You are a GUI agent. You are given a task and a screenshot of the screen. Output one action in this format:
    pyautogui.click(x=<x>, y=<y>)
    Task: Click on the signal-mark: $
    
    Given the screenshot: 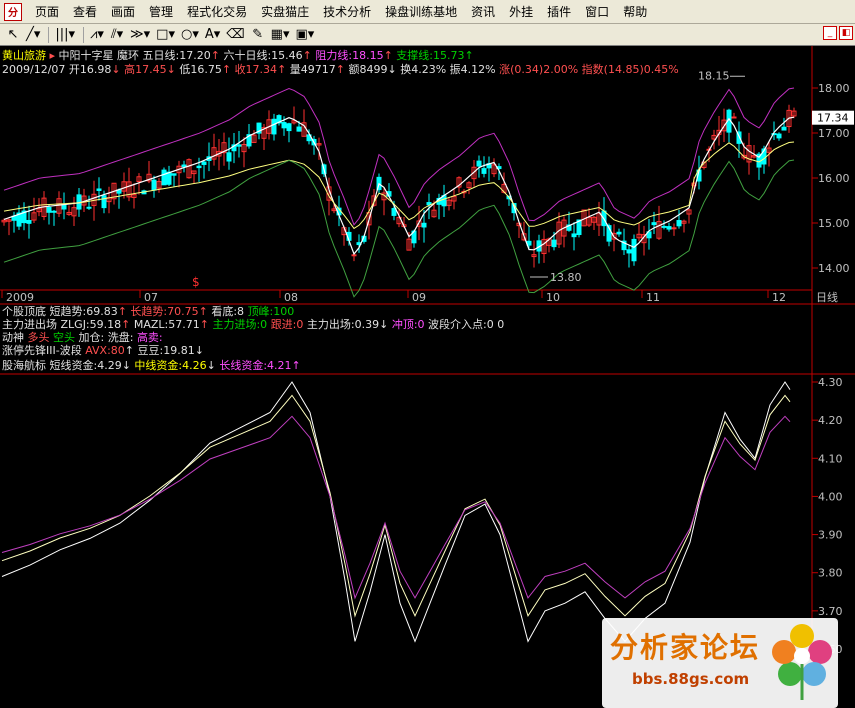 What is the action you would take?
    pyautogui.click(x=196, y=282)
    